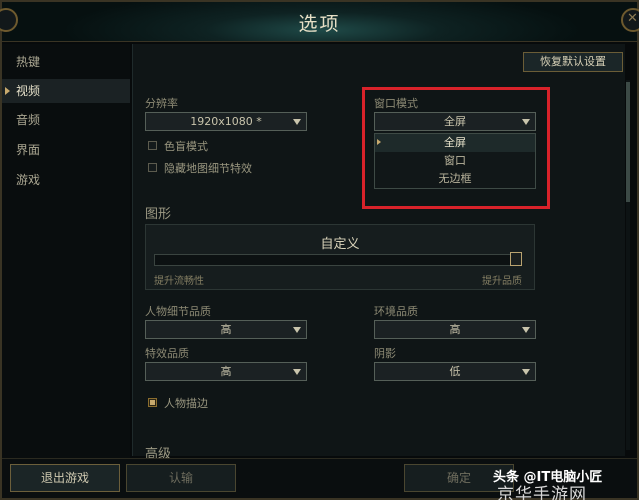  I want to click on highlight-box, so click(456, 148).